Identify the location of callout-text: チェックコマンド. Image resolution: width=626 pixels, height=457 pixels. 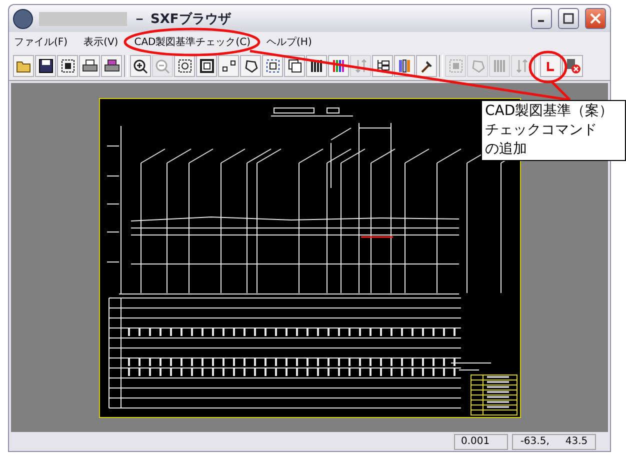
(541, 130).